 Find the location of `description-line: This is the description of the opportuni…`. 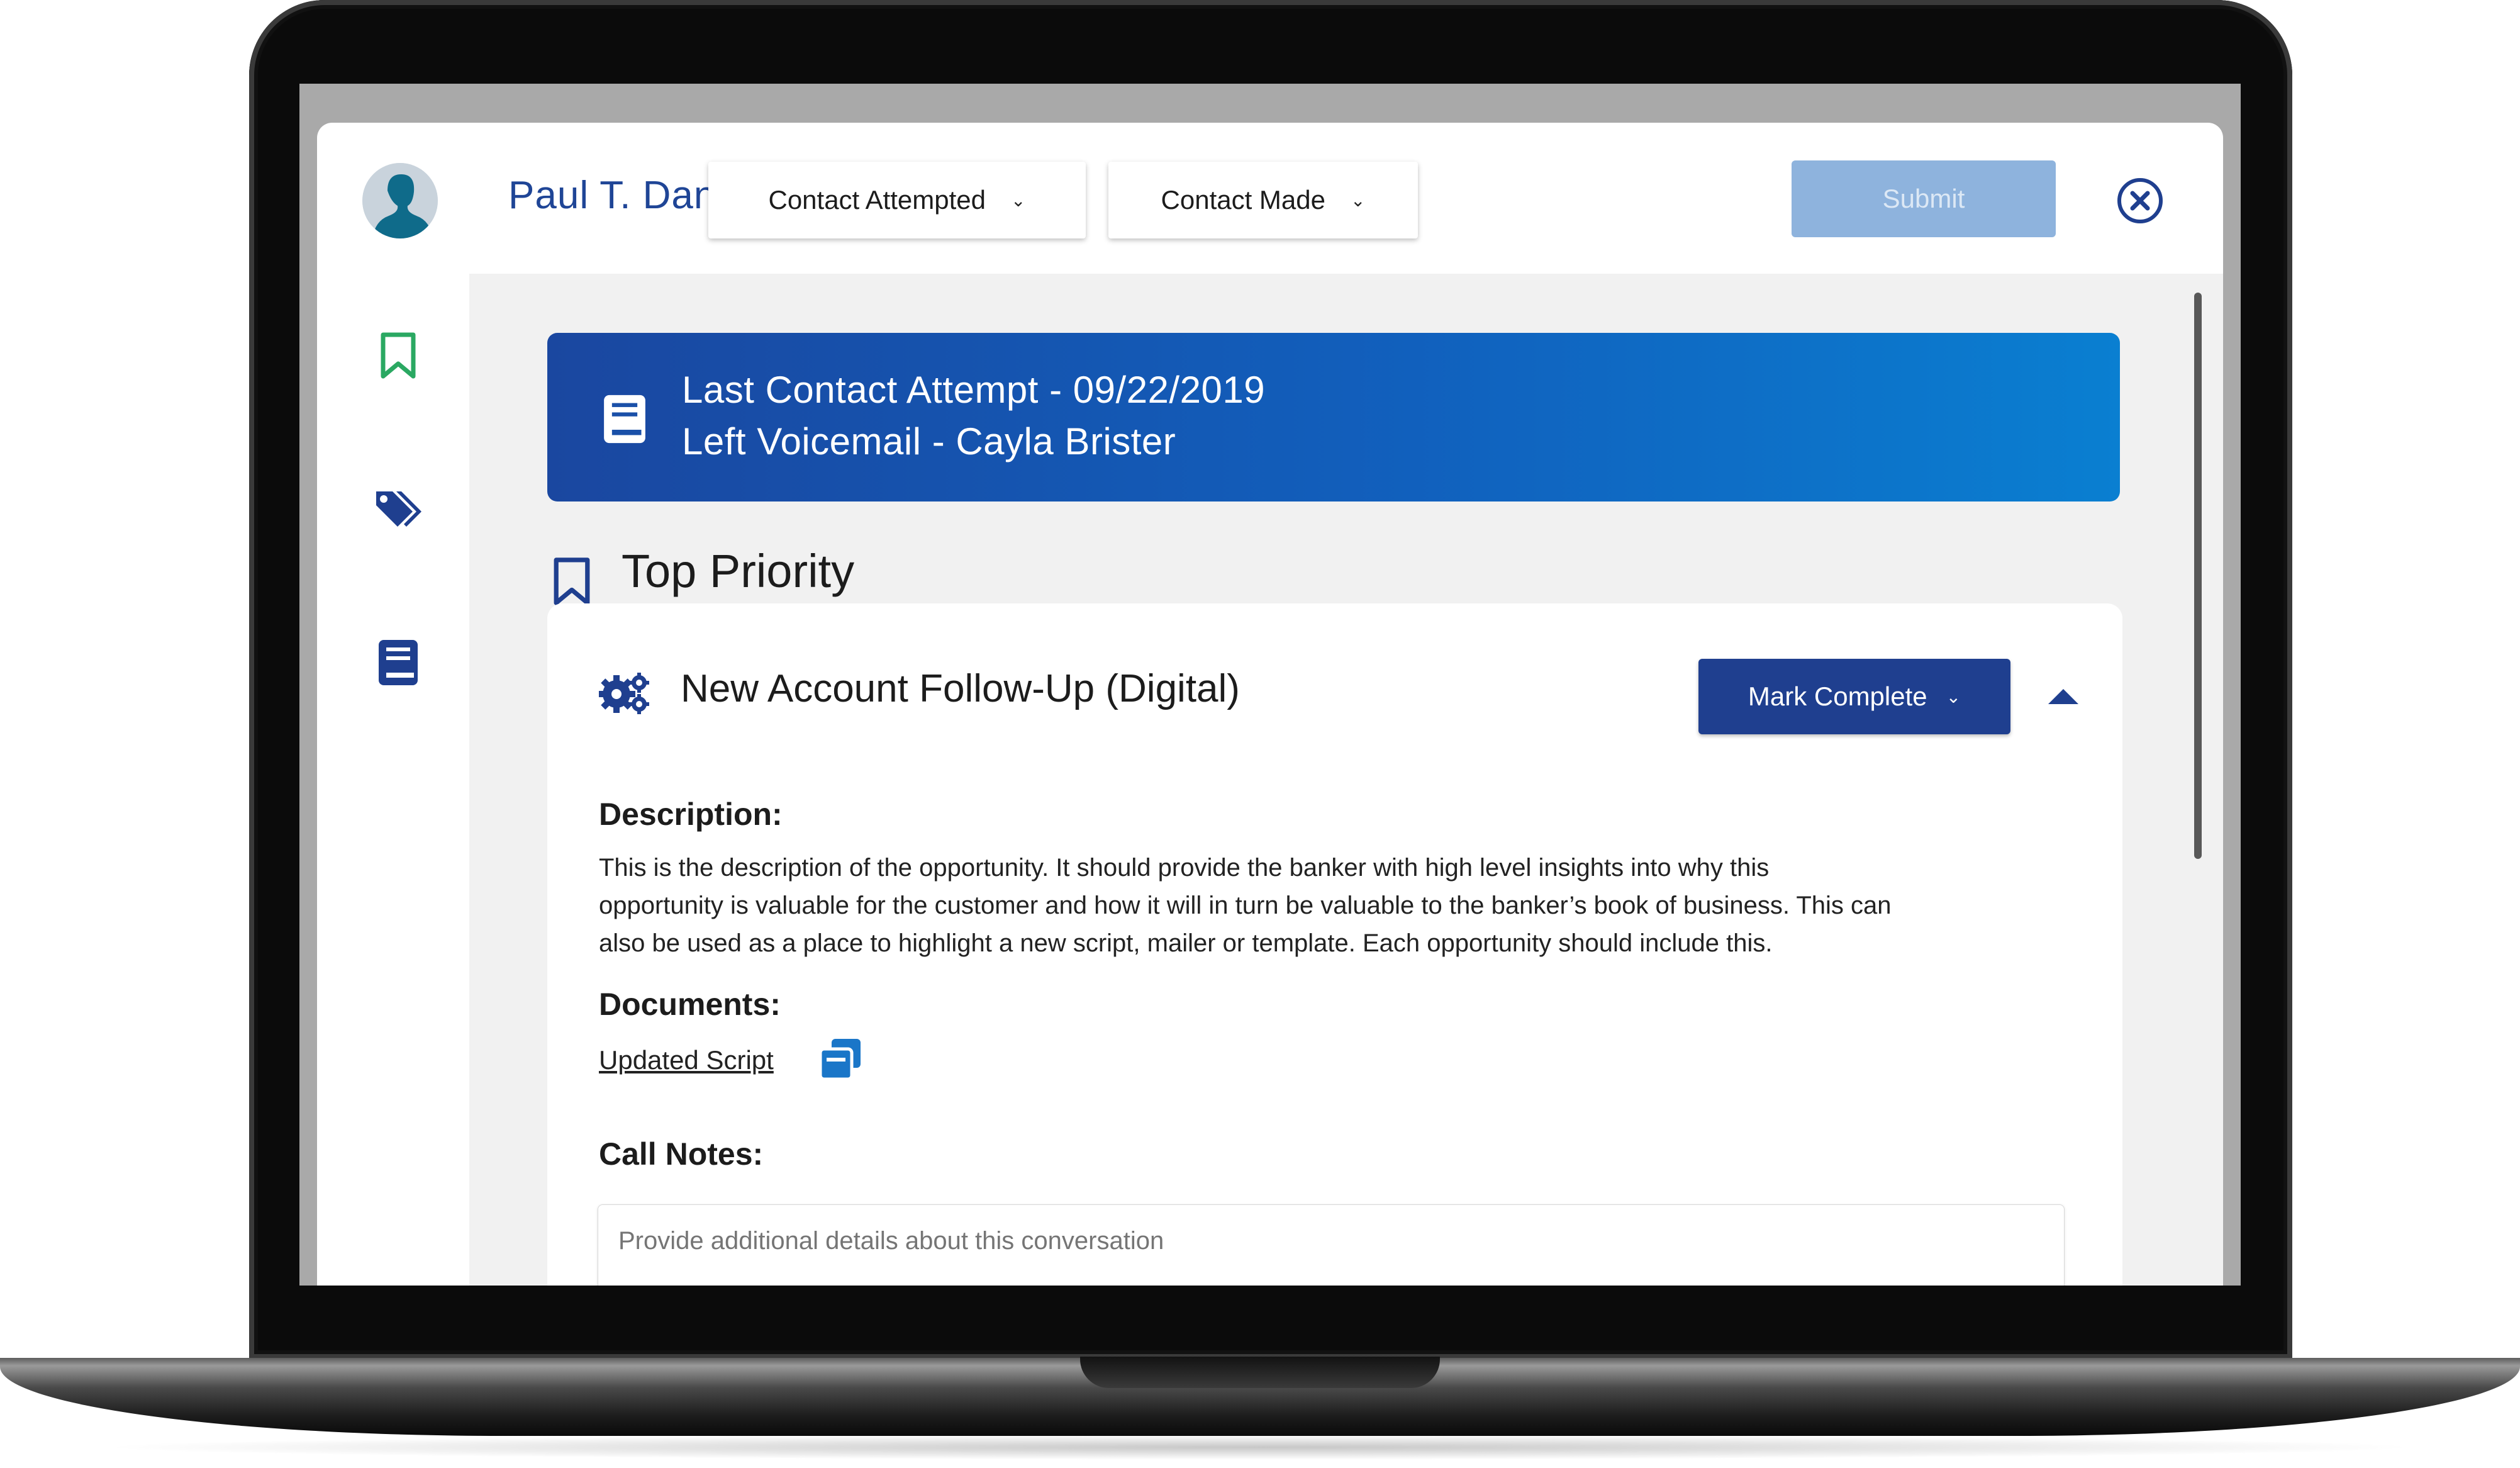

description-line: This is the description of the opportuni… is located at coordinates (1184, 868).